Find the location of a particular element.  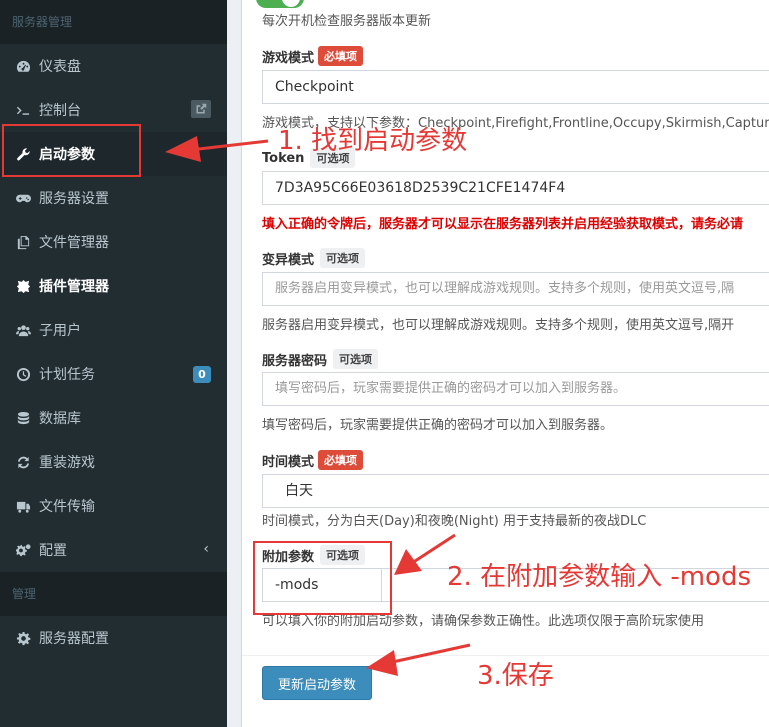

sidebar-item-label: 服务器设置 is located at coordinates (74, 199).